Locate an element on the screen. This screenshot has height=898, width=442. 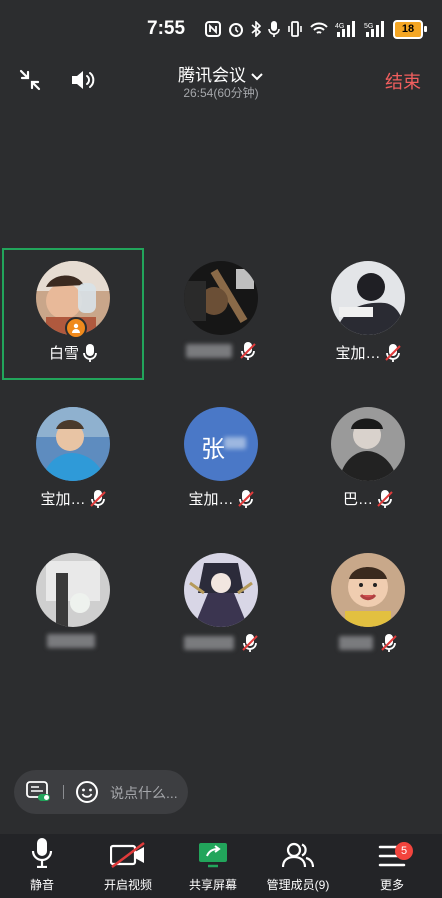
mute-button: 静音 is located at coordinates (42, 866).